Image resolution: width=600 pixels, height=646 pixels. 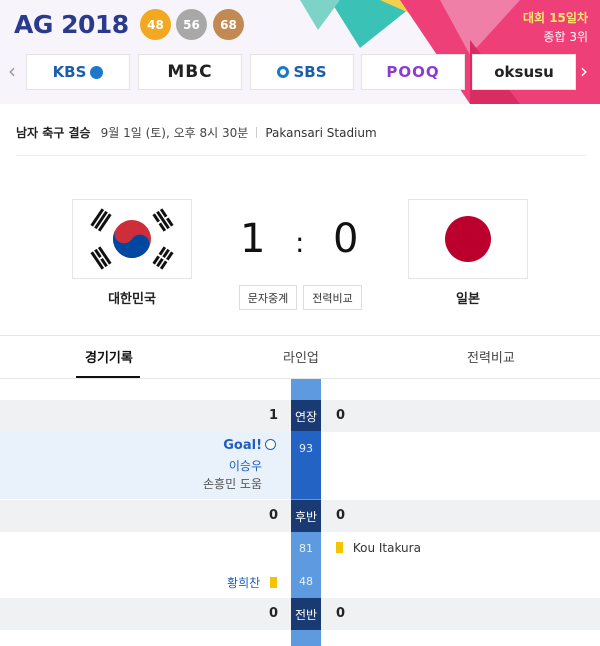 What do you see at coordinates (245, 465) in the screenshot?
I see `goal-scorer: 이승우` at bounding box center [245, 465].